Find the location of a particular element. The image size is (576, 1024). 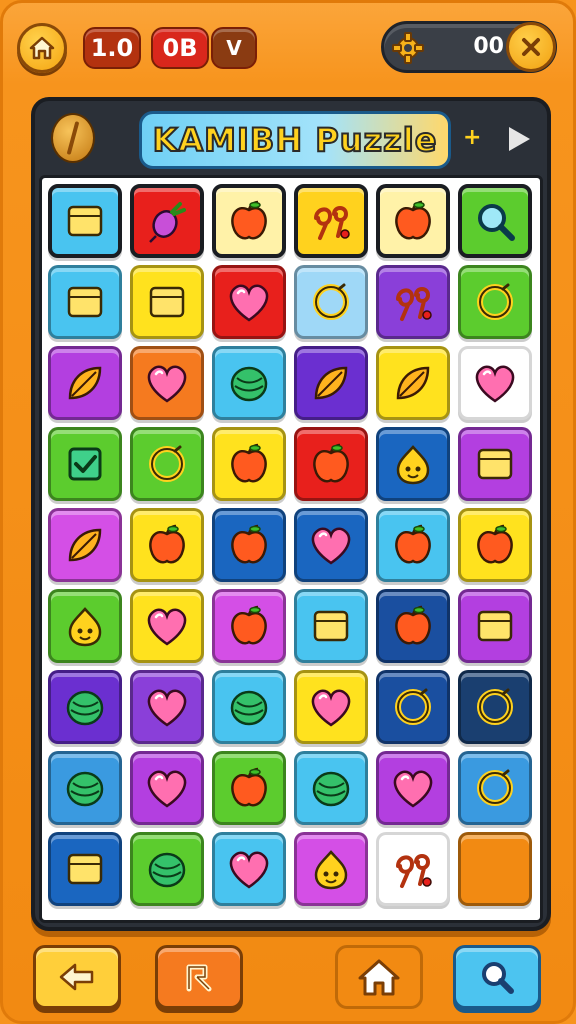

home-nav-button is located at coordinates (379, 977).